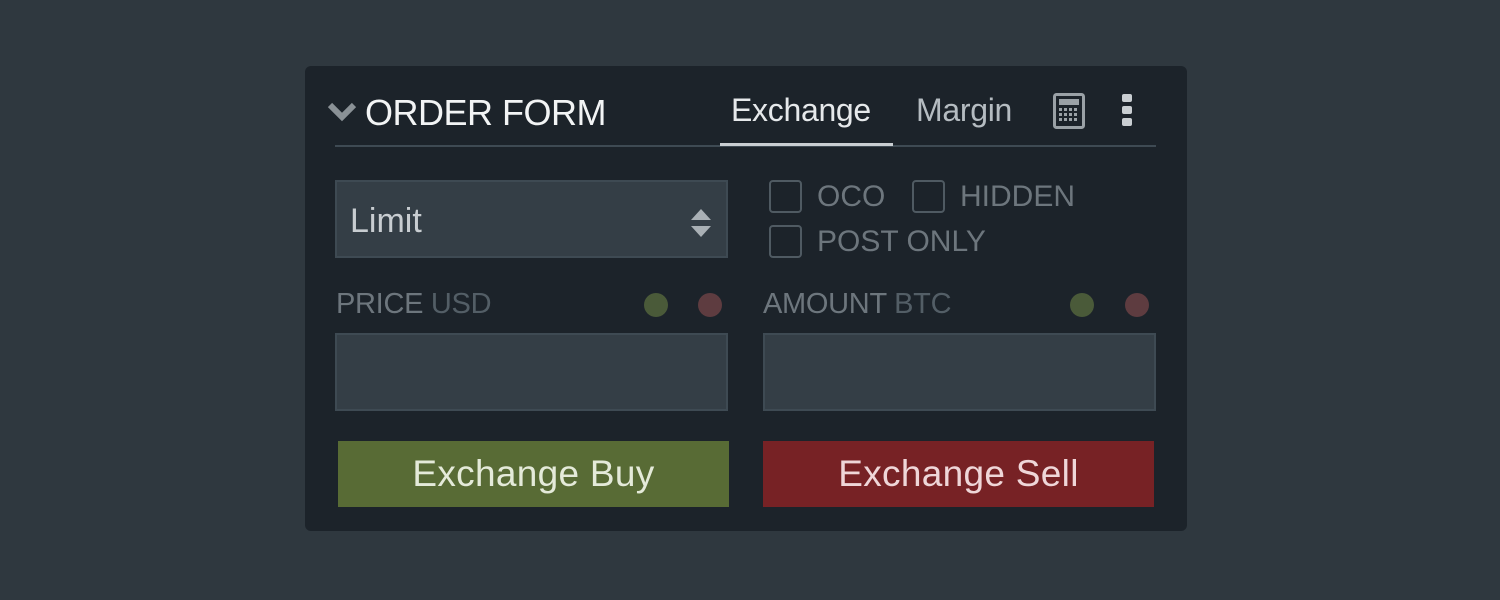 The width and height of the screenshot is (1500, 600). What do you see at coordinates (533, 474) in the screenshot?
I see `exchange-buy-button: Exchange Buy` at bounding box center [533, 474].